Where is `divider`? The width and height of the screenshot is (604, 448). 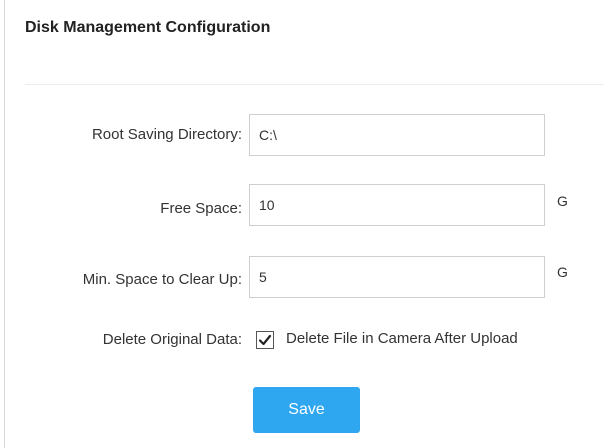
divider is located at coordinates (314, 84).